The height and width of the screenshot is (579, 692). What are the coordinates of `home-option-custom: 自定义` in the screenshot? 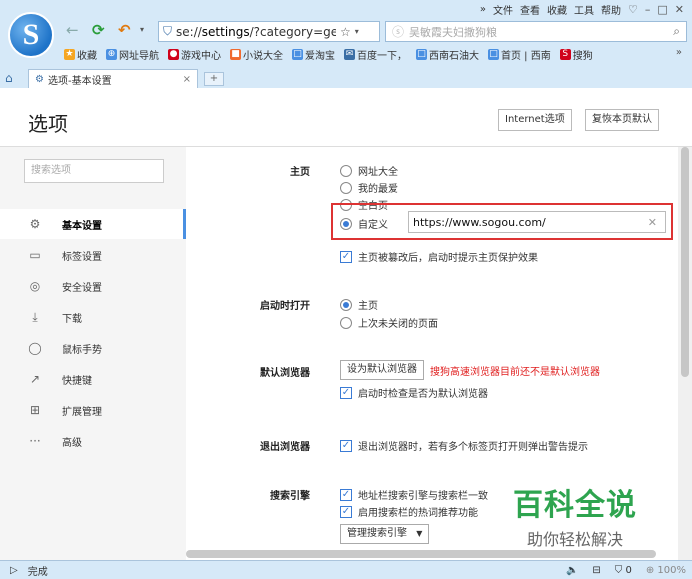 It's located at (364, 223).